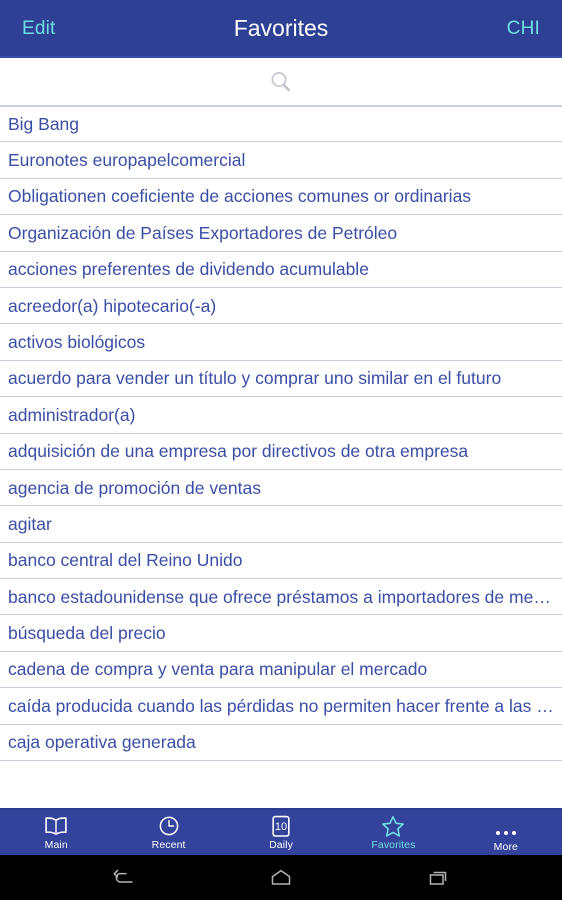 This screenshot has width=562, height=900. What do you see at coordinates (281, 124) in the screenshot?
I see `list-item: Big Bang` at bounding box center [281, 124].